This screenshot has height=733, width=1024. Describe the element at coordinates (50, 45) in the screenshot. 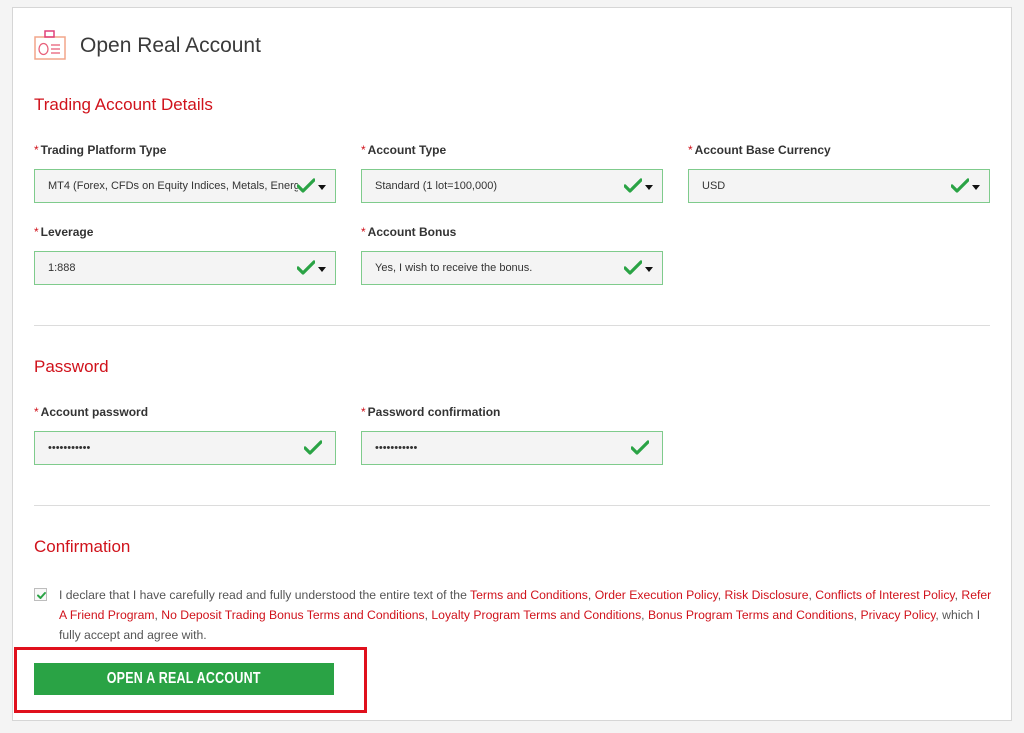

I see `id-card-icon` at that location.